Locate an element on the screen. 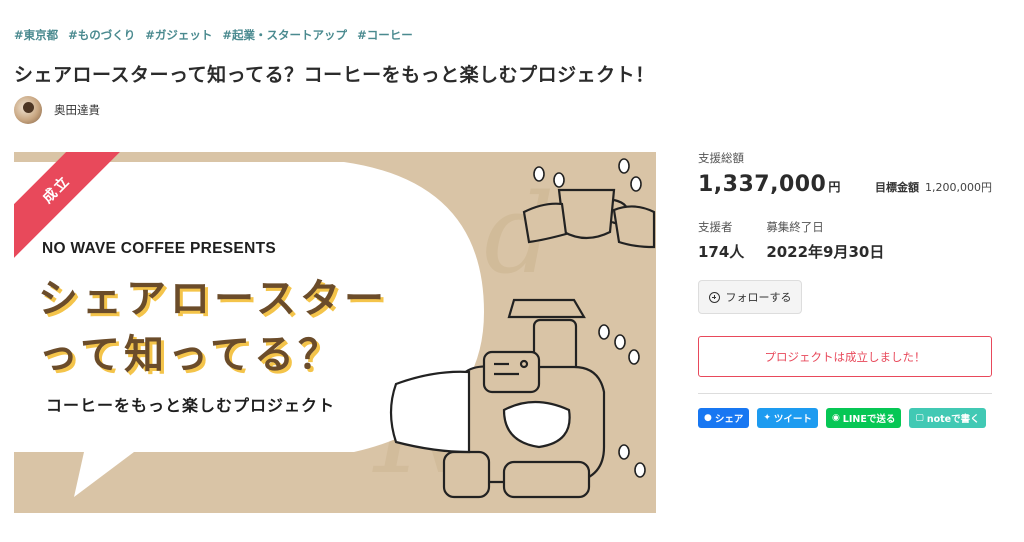  tag-coffee: #コーヒー is located at coordinates (385, 35).